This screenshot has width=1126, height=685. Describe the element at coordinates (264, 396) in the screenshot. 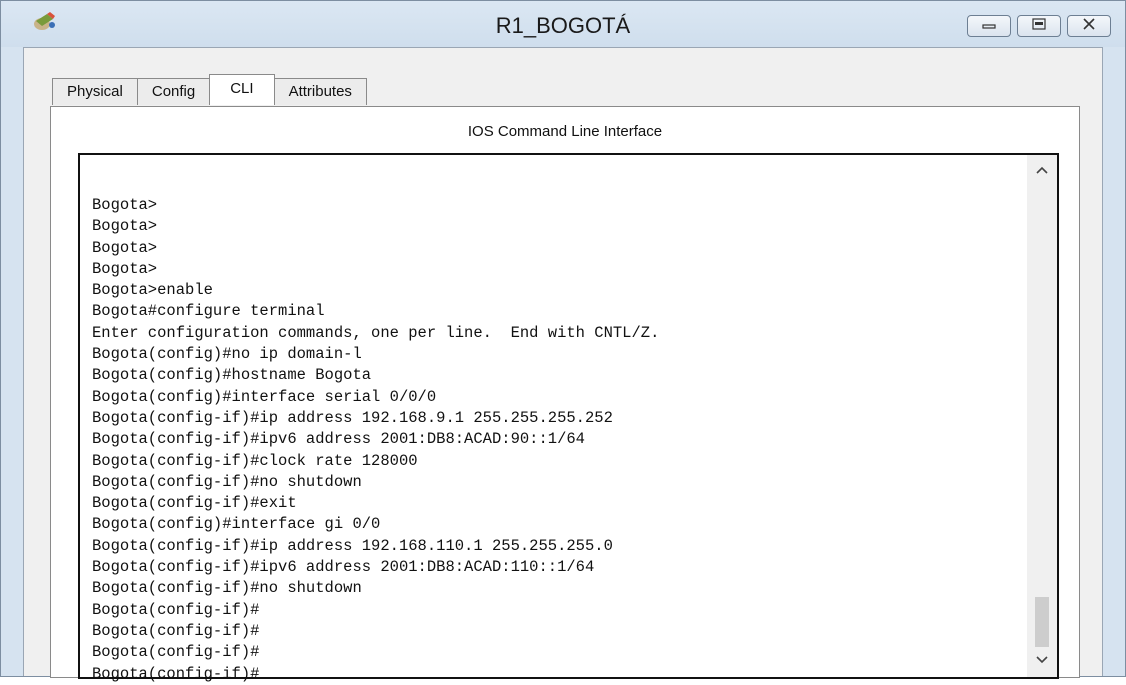

I see `terminal-line: Bogota(config)#interface serial 0/0/0` at that location.